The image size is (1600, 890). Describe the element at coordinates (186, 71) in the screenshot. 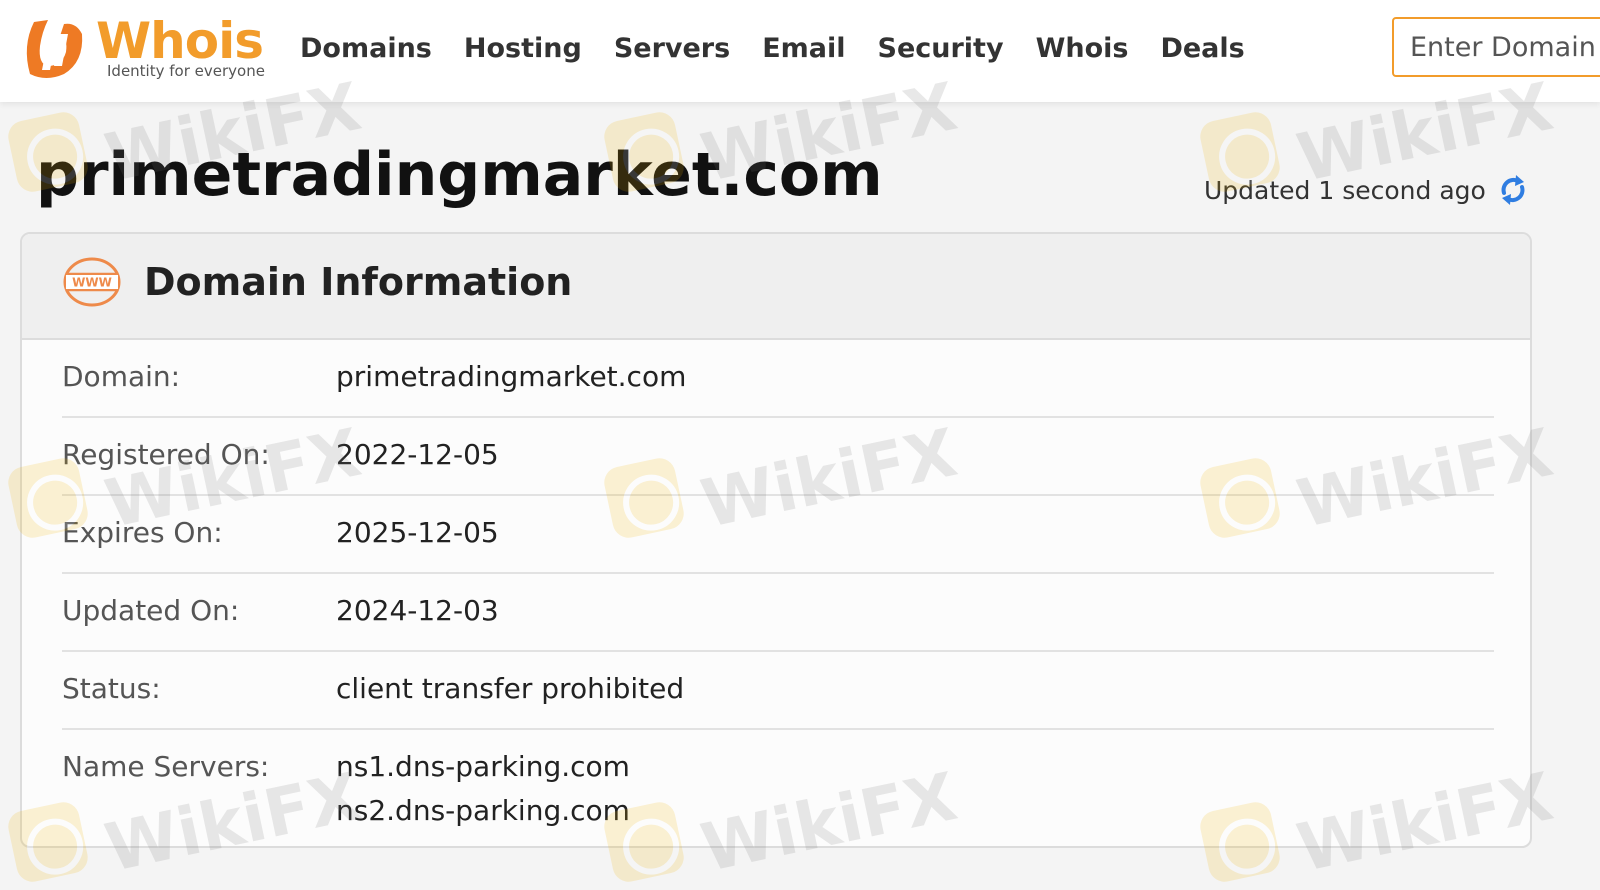

I see `logo-tagline: Identity for everyone` at that location.